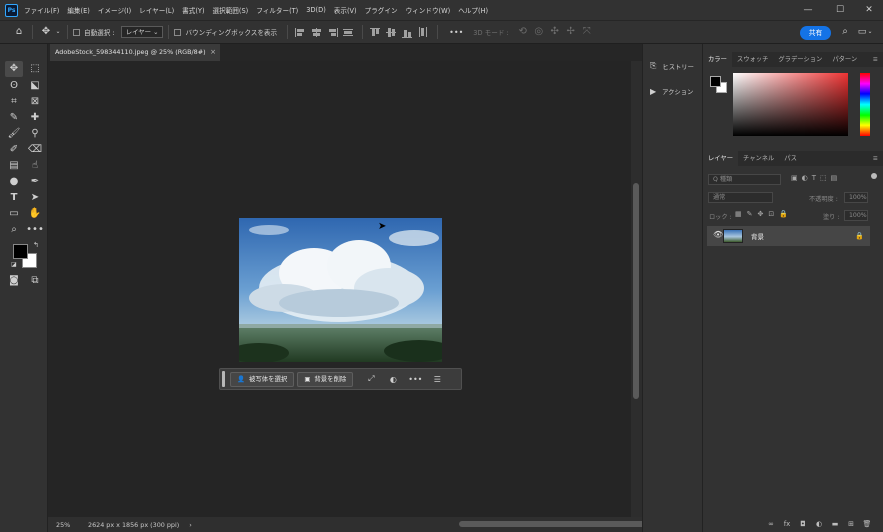  I want to click on distribute-icon, so click(348, 32).